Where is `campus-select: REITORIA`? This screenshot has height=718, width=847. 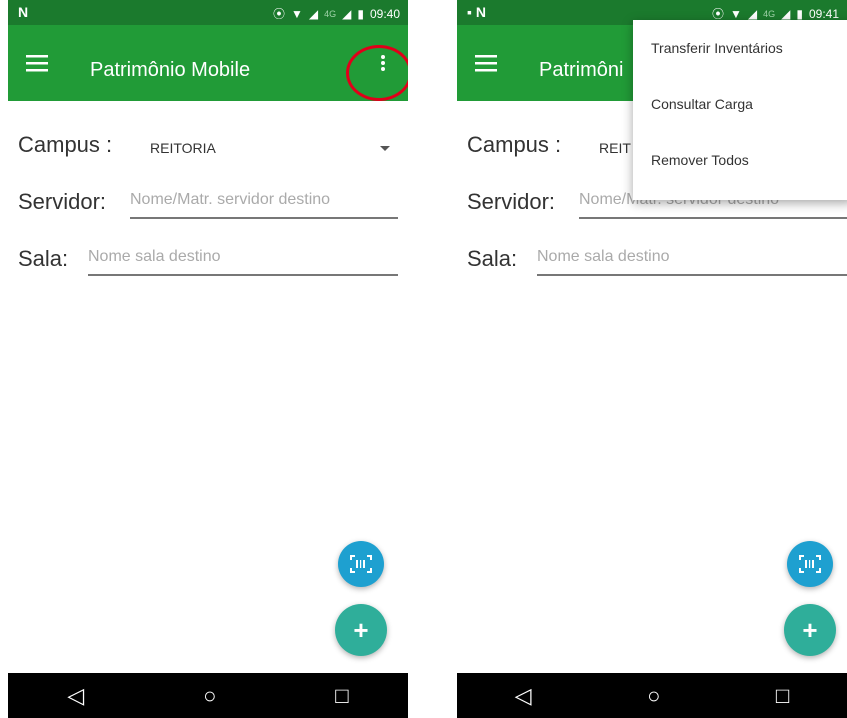
campus-select: REITORIA is located at coordinates (183, 148).